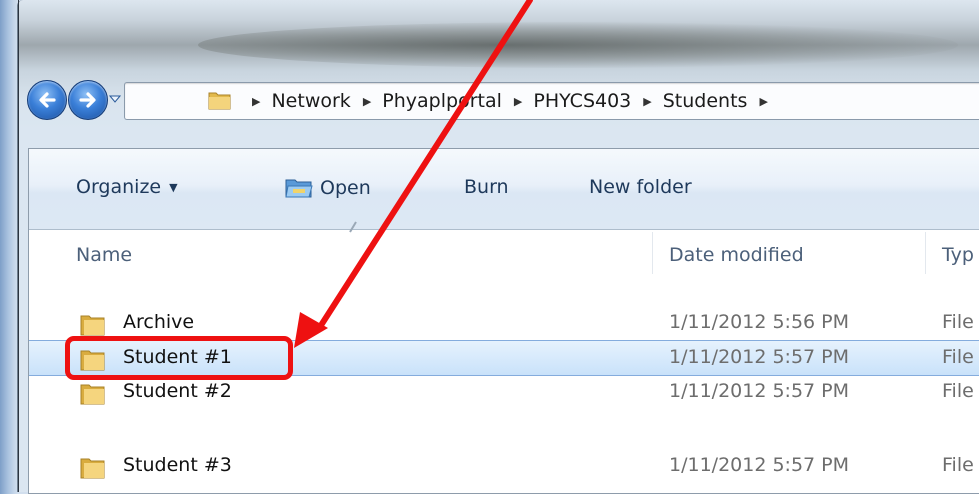 This screenshot has width=979, height=494. I want to click on burn-button: Burn, so click(486, 187).